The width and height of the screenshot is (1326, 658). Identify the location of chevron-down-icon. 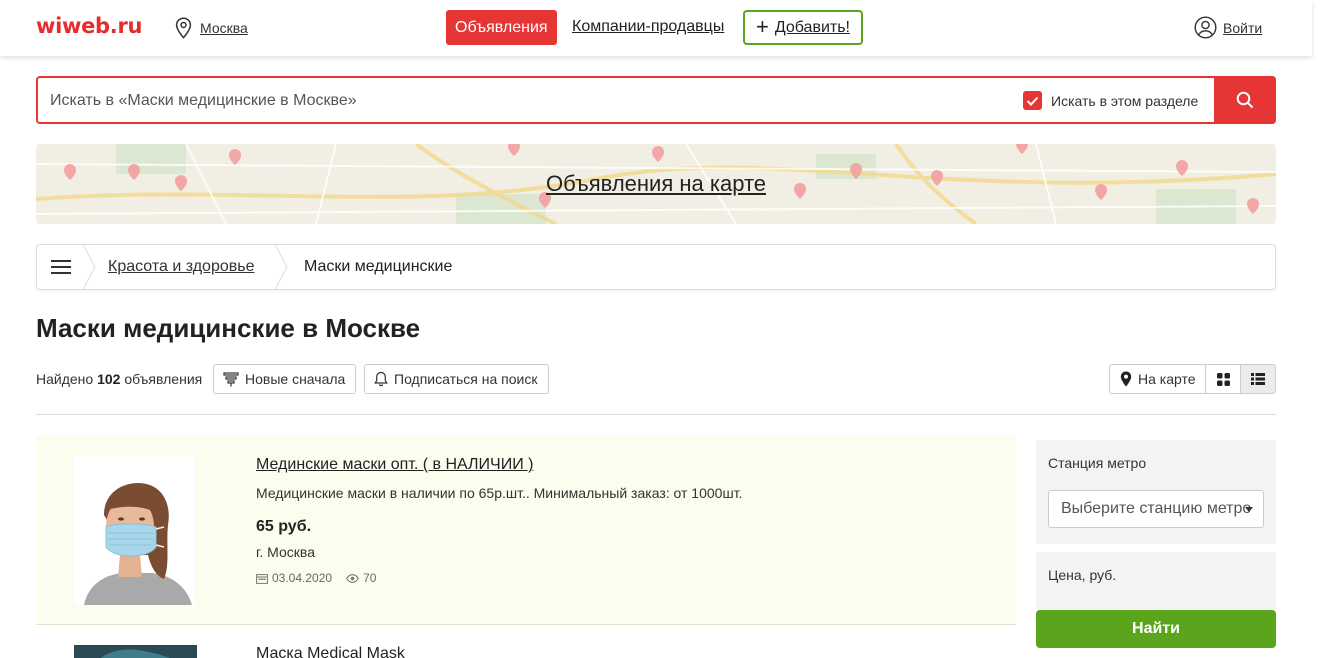
(1249, 509).